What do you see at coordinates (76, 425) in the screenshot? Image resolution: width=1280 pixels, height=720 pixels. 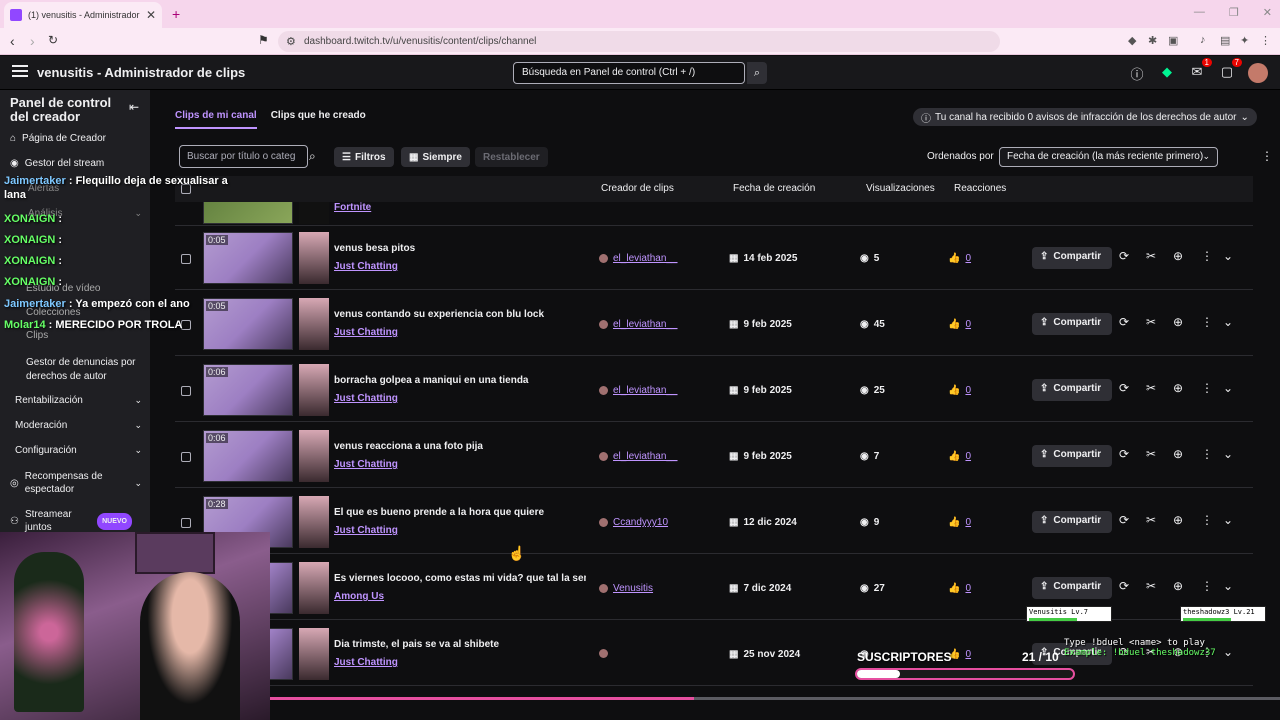 I see `sidebar-item-moderation: Moderación ⌄` at bounding box center [76, 425].